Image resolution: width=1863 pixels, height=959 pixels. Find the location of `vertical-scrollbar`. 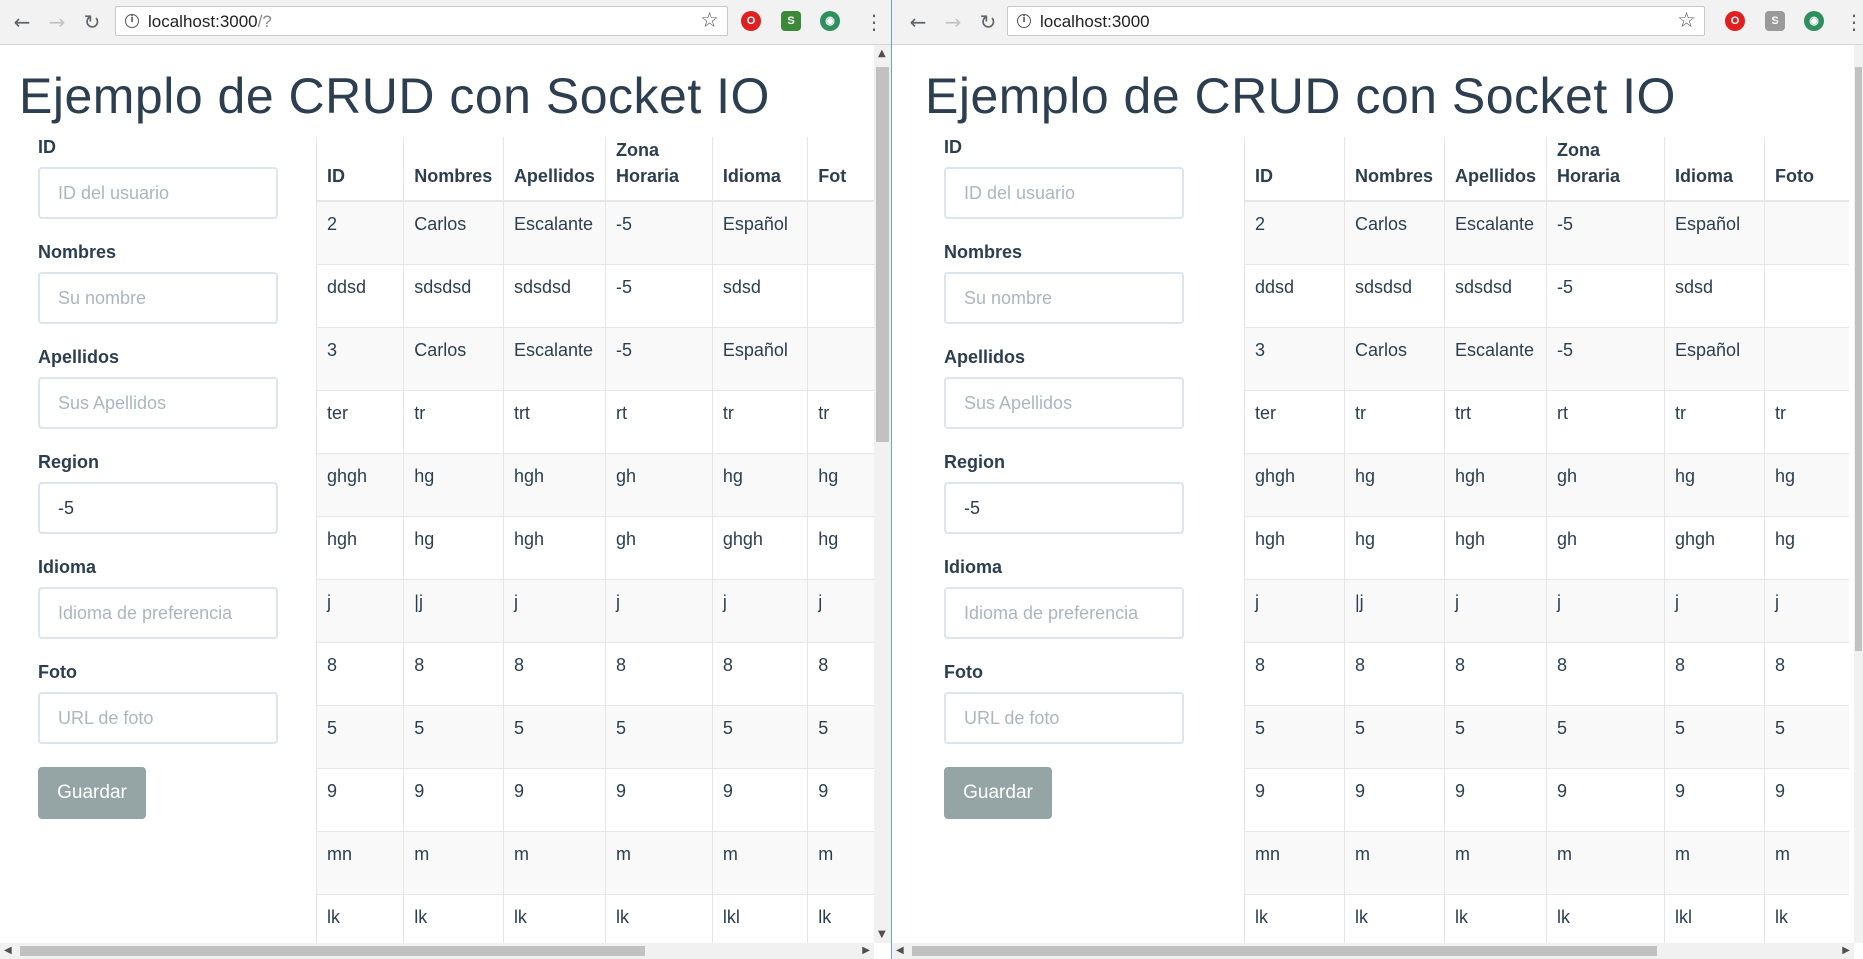

vertical-scrollbar is located at coordinates (1858, 494).